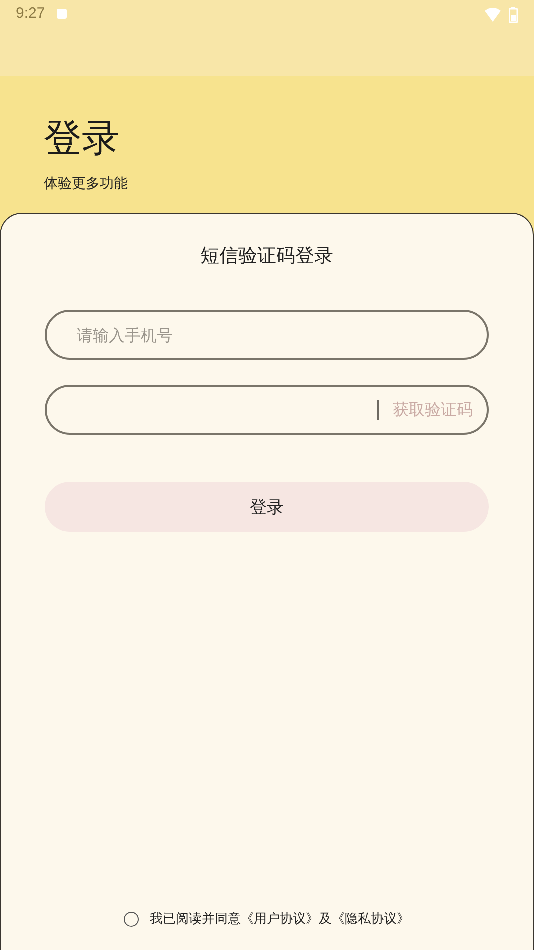  Describe the element at coordinates (493, 15) in the screenshot. I see `wifi-icon` at that location.